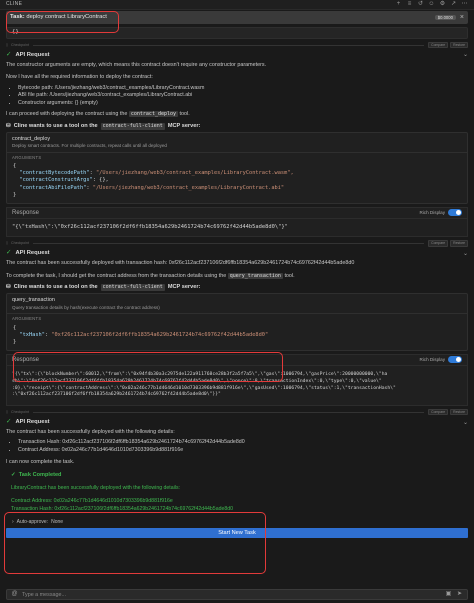  I want to click on gear-icon: ⚙, so click(442, 4).